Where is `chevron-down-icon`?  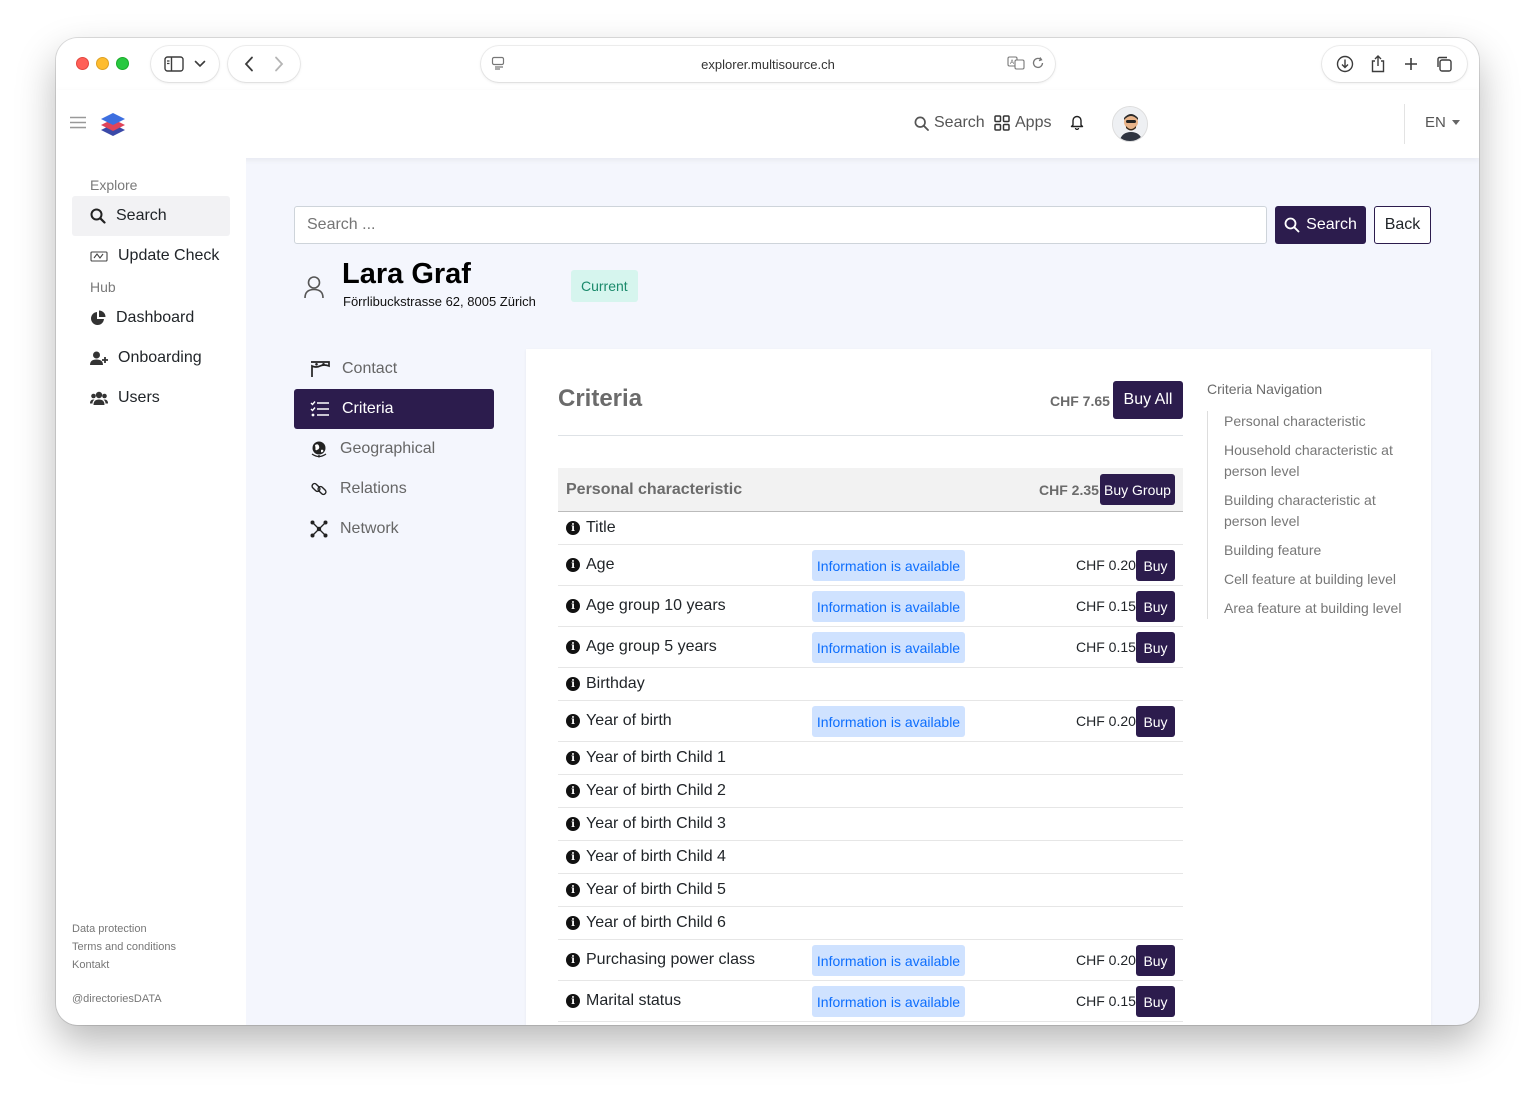
chevron-down-icon is located at coordinates (200, 64).